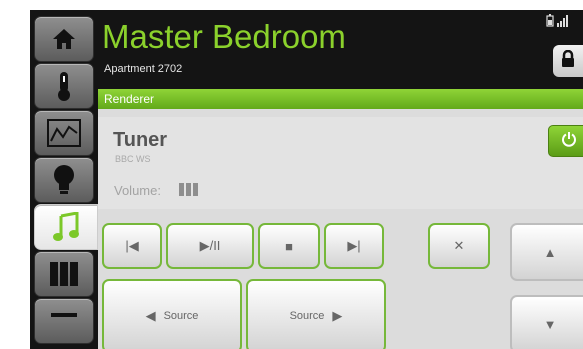 The image size is (583, 349). I want to click on mute-icon: ✕, so click(459, 245).